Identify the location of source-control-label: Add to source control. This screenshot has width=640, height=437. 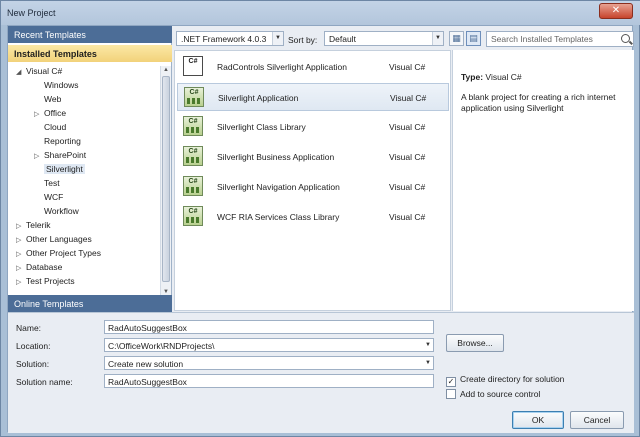
(500, 394).